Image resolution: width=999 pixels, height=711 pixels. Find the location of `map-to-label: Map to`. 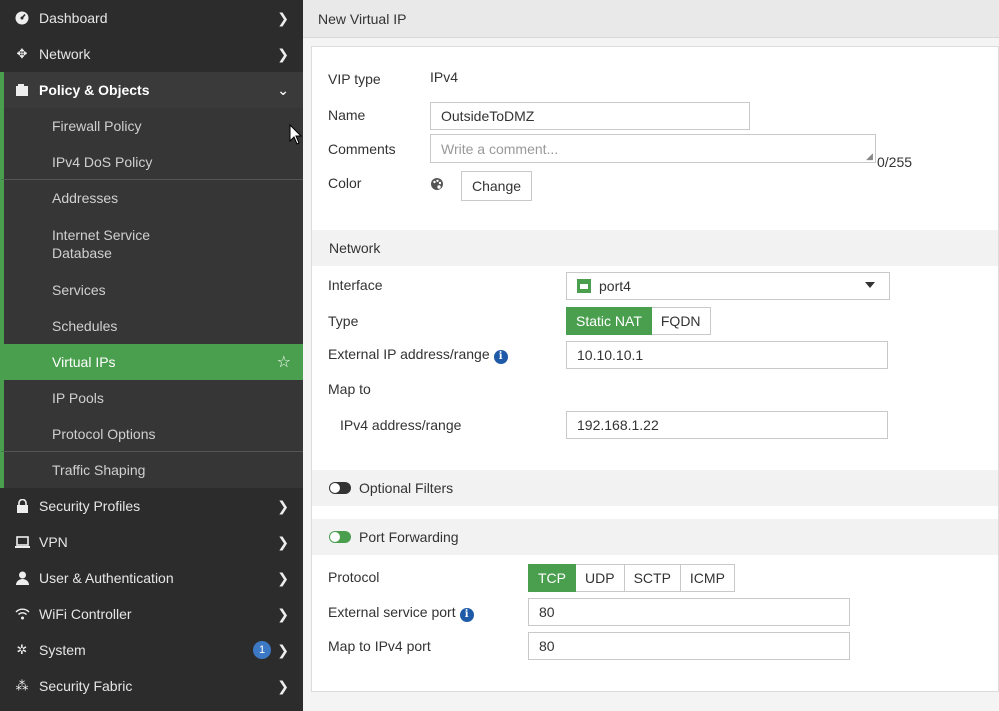

map-to-label: Map to is located at coordinates (349, 389).